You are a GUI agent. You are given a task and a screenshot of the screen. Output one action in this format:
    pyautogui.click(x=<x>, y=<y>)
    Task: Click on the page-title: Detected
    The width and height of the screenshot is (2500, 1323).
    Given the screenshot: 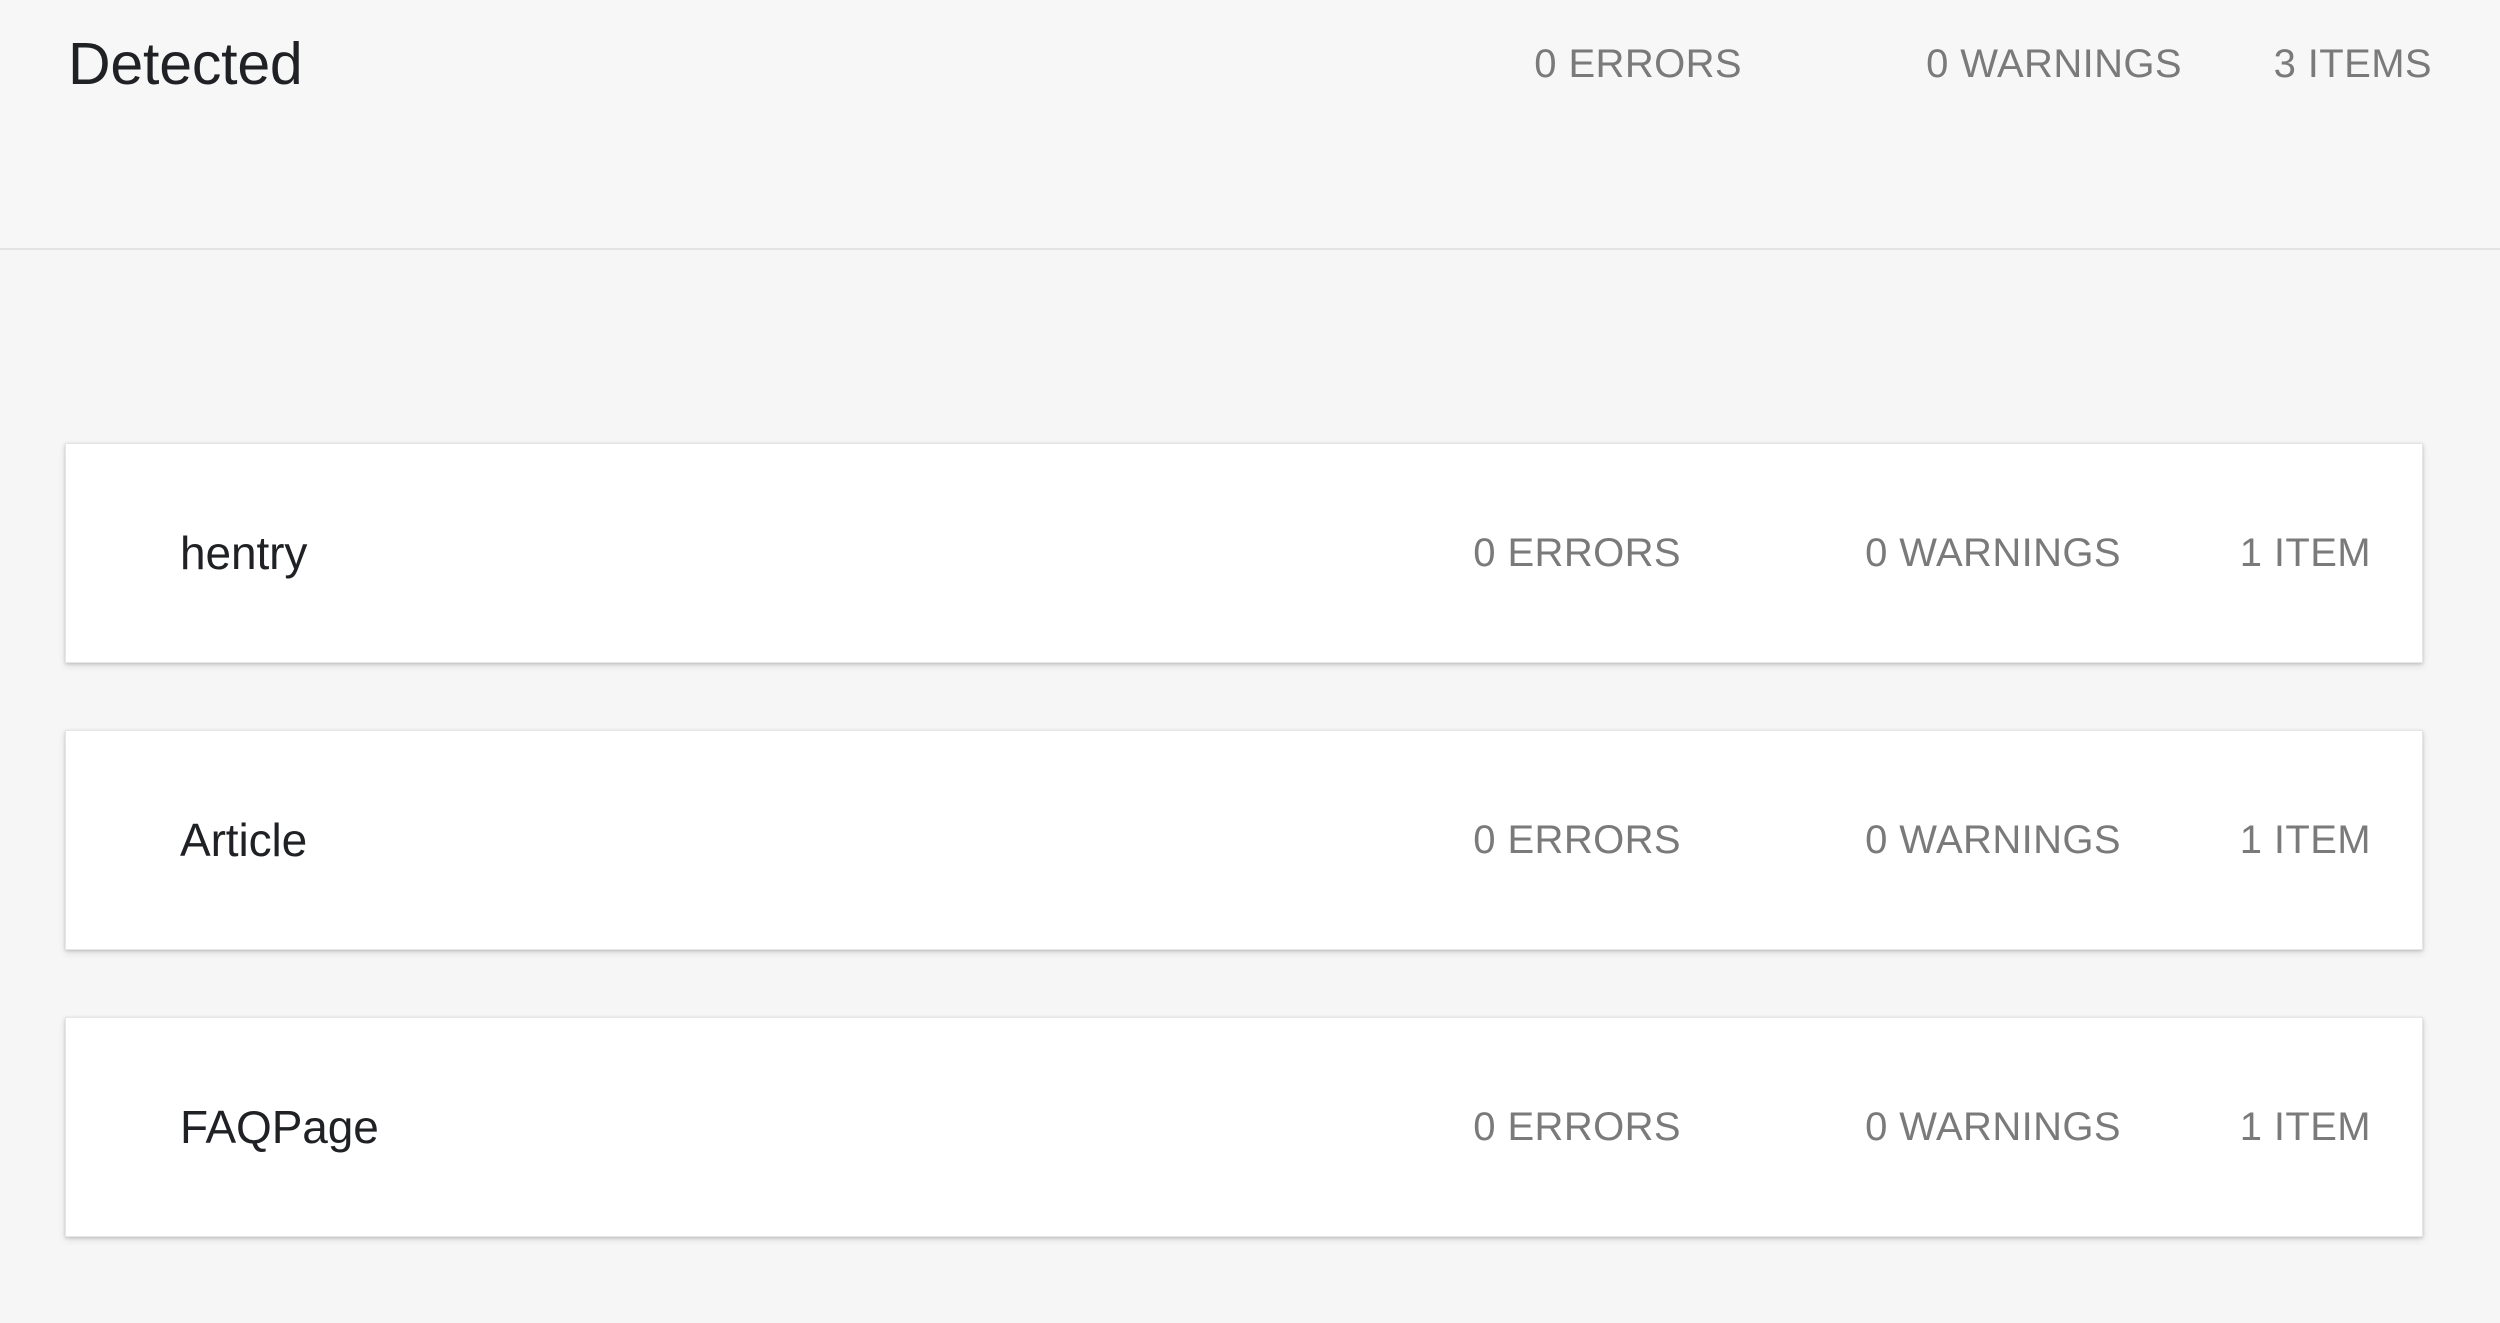 What is the action you would take?
    pyautogui.click(x=185, y=64)
    